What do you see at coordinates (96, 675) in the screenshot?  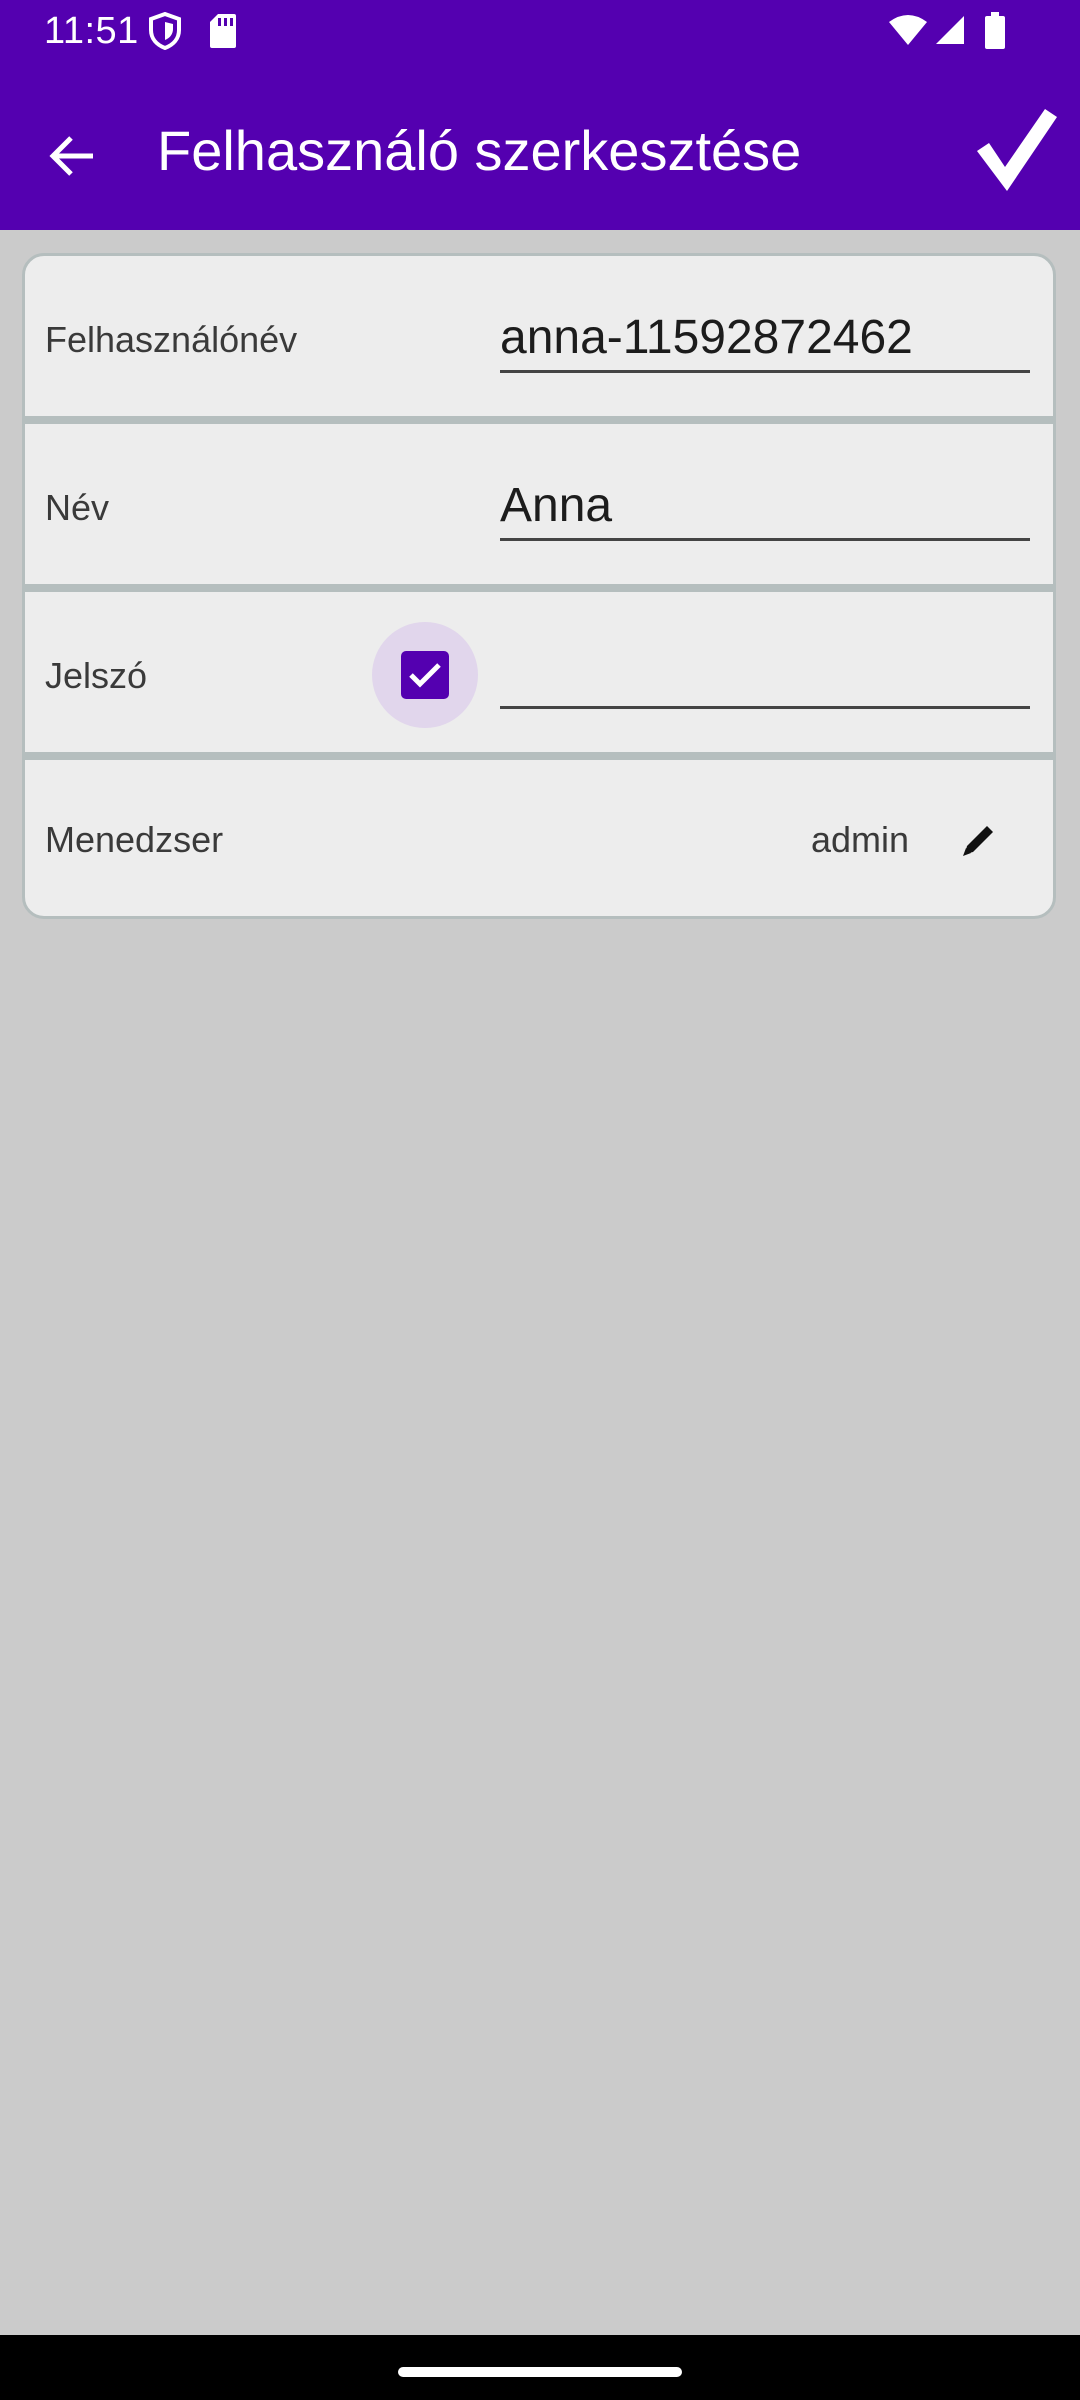 I see `password-label: Jelszó` at bounding box center [96, 675].